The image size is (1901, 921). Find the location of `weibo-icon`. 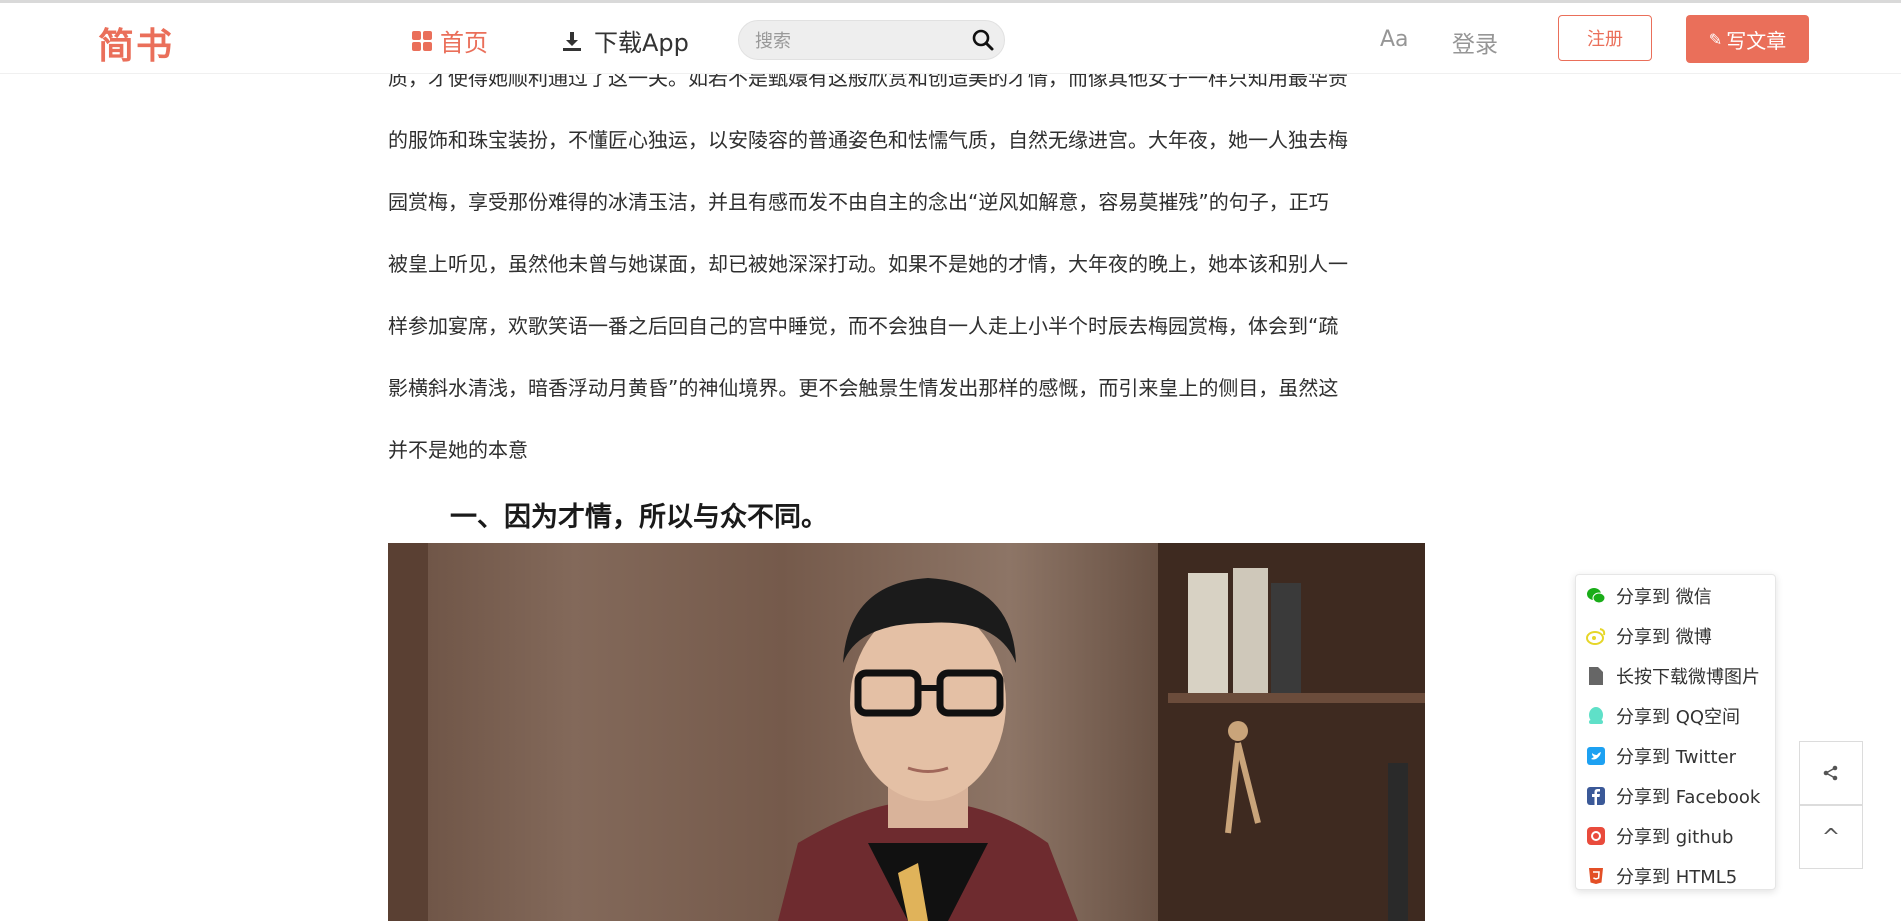

weibo-icon is located at coordinates (1596, 636).